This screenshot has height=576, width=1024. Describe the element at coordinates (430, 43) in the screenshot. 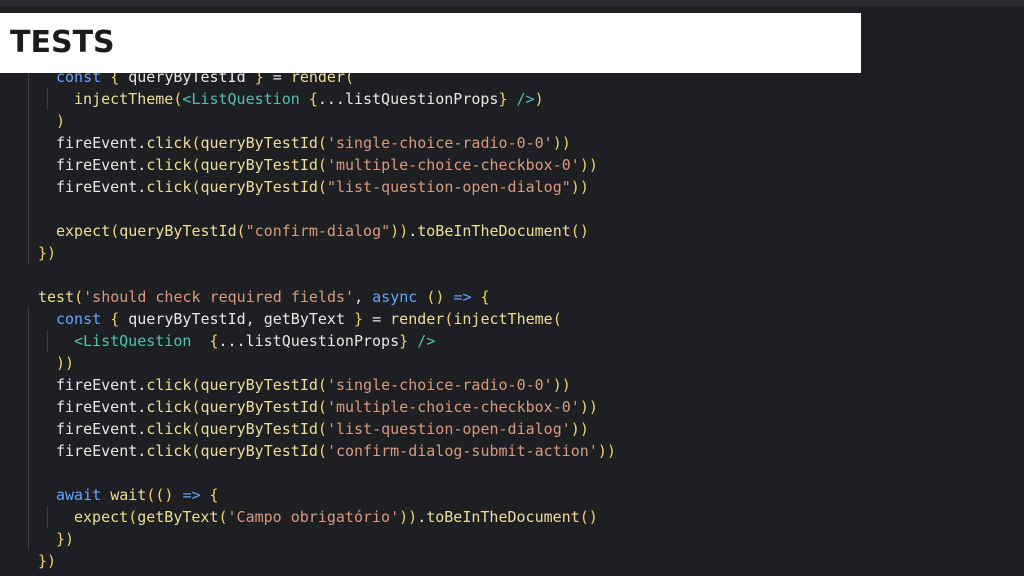

I see `title-banner: TESTS` at that location.